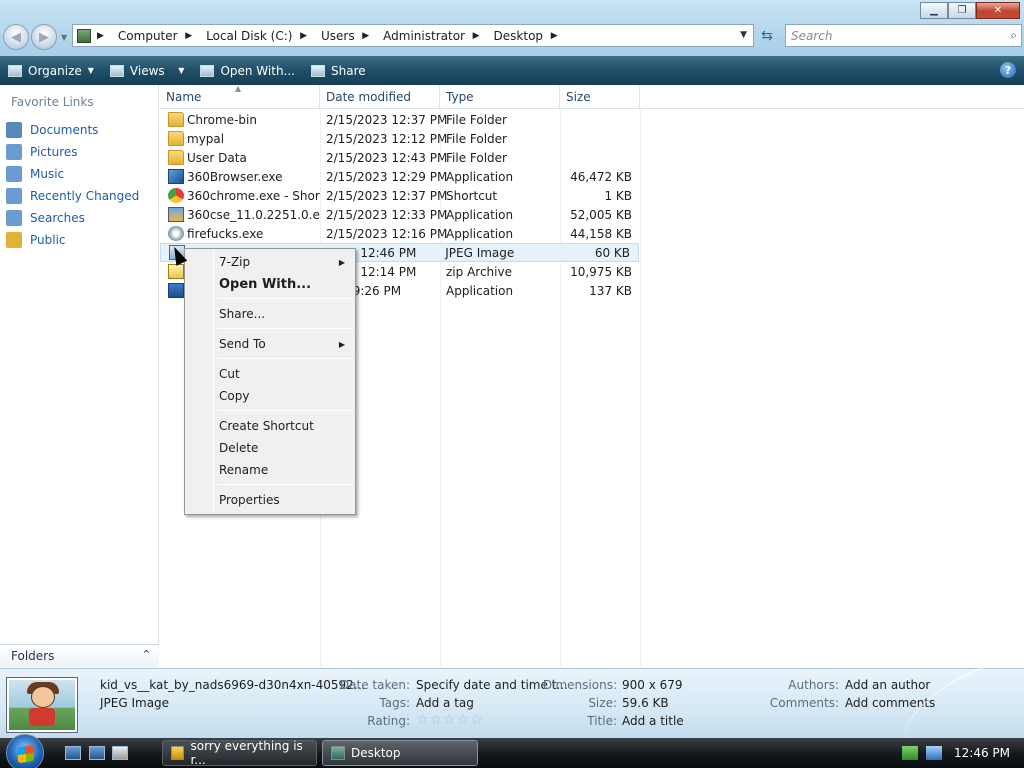  I want to click on chevron-down-icon: ▼, so click(90, 70).